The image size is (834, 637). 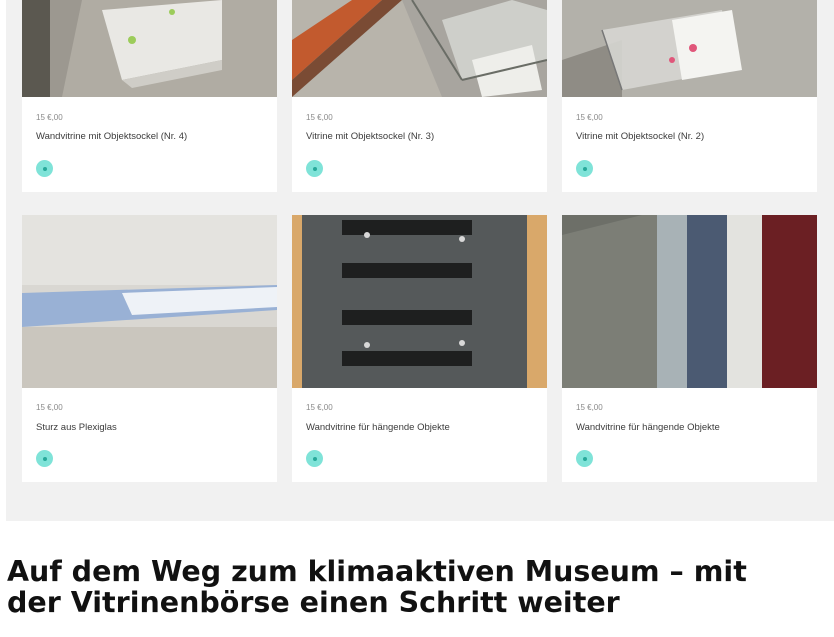 What do you see at coordinates (640, 136) in the screenshot?
I see `product-title: Vitrine mit Objektsockel (Nr. 2)` at bounding box center [640, 136].